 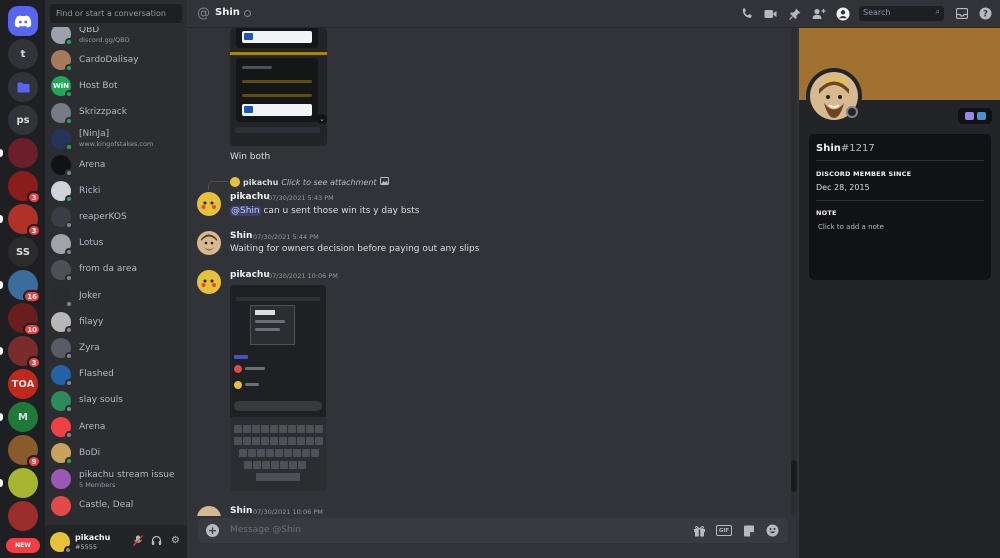 I want to click on server-icon: 10, so click(x=24, y=319).